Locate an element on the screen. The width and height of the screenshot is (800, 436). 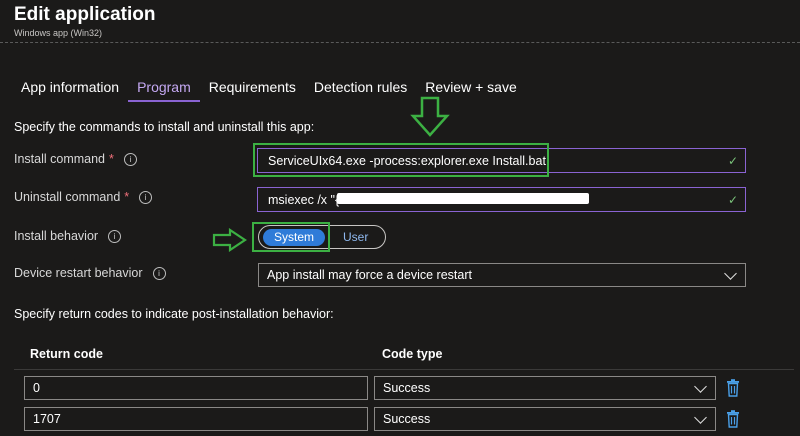
page-title: Edit application is located at coordinates (85, 14).